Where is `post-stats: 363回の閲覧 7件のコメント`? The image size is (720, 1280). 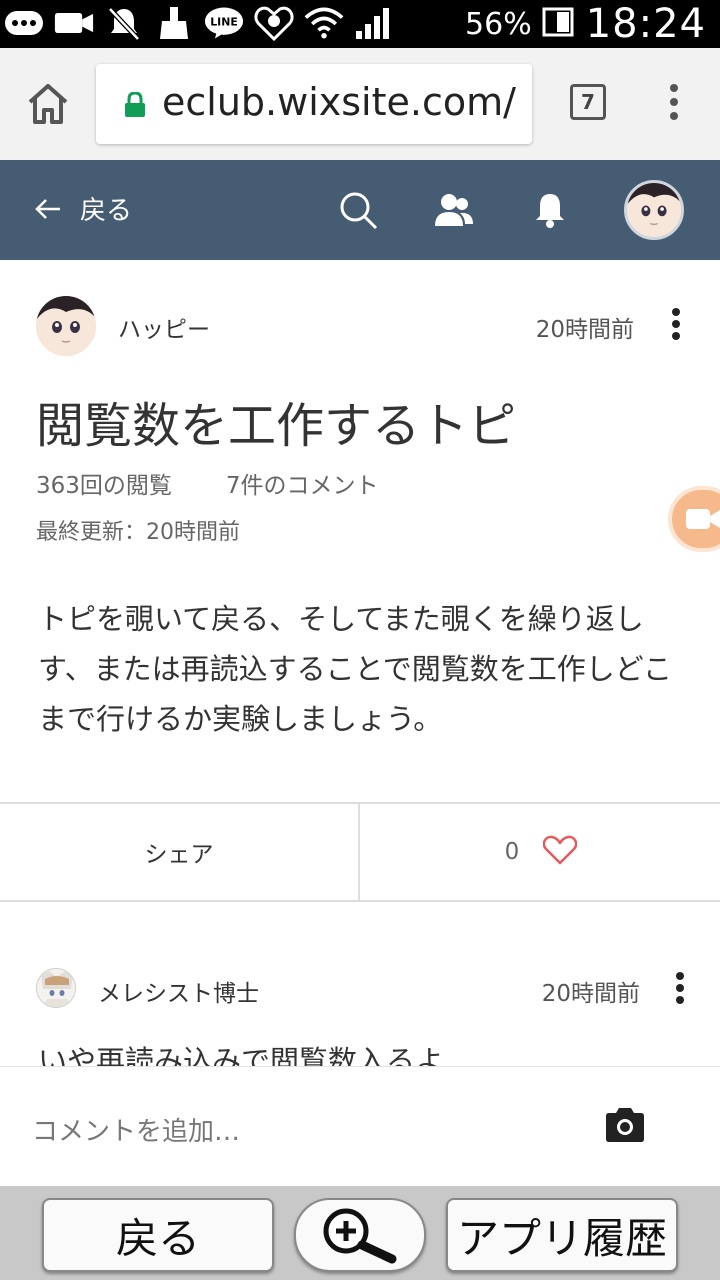
post-stats: 363回の閲覧 7件のコメント is located at coordinates (207, 483).